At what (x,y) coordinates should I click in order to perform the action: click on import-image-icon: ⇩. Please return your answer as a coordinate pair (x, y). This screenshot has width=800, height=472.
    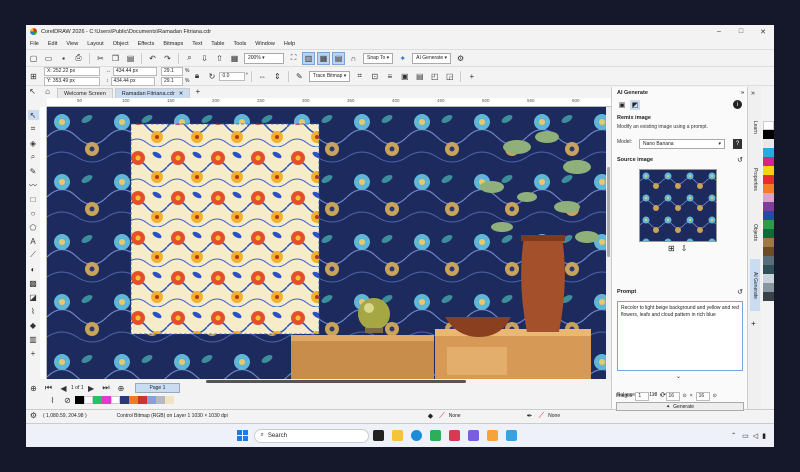
    Looking at the image, I should click on (684, 248).